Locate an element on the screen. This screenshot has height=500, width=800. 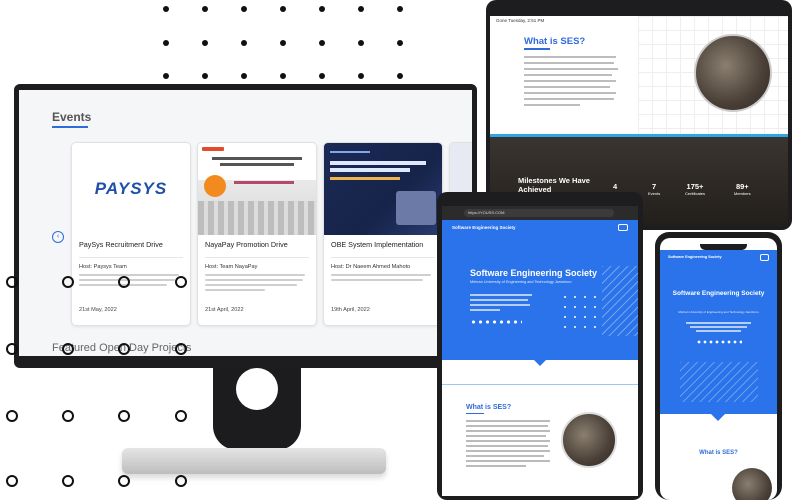
title-underline is located at coordinates (70, 127).